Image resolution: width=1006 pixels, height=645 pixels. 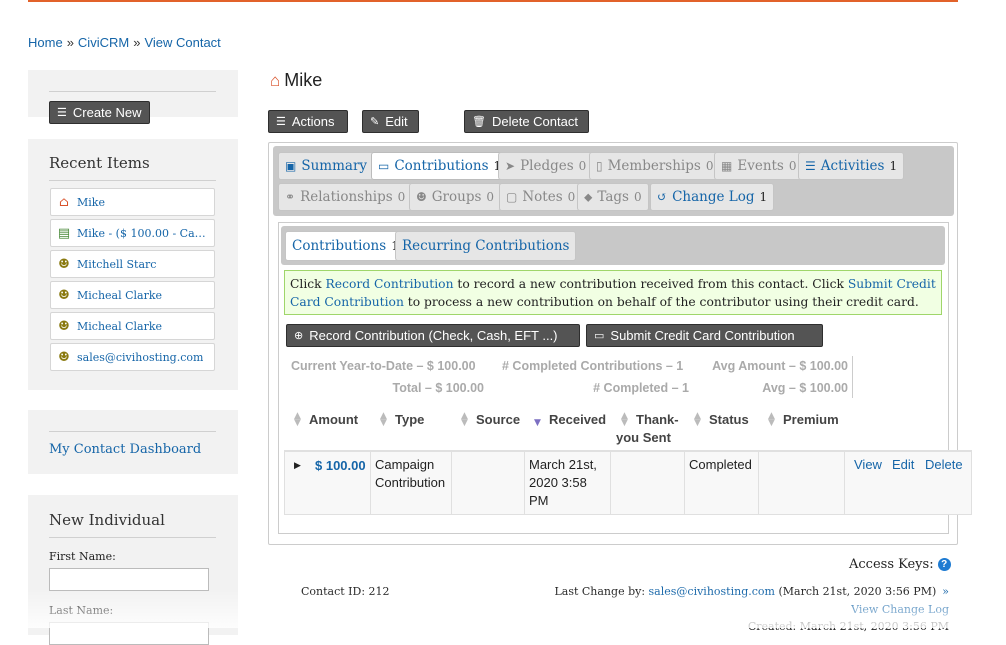 What do you see at coordinates (537, 423) in the screenshot?
I see `sort-desc-icon: ▼` at bounding box center [537, 423].